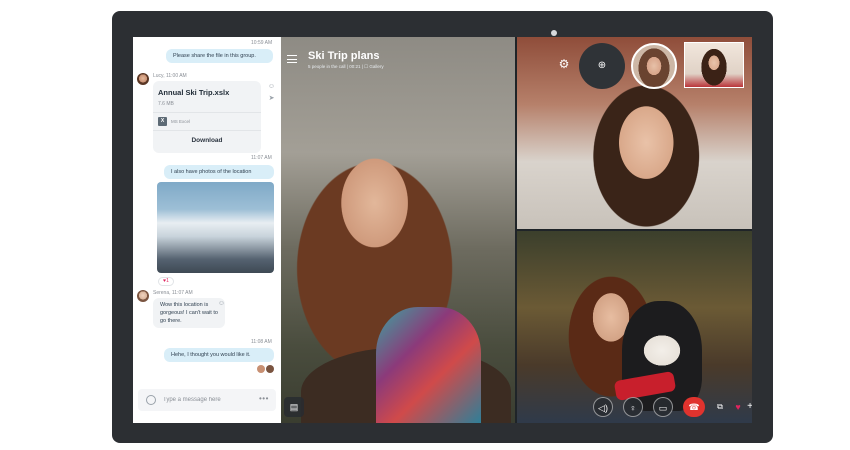  What do you see at coordinates (264, 398) in the screenshot?
I see `more-options-icon: •••` at bounding box center [264, 398].